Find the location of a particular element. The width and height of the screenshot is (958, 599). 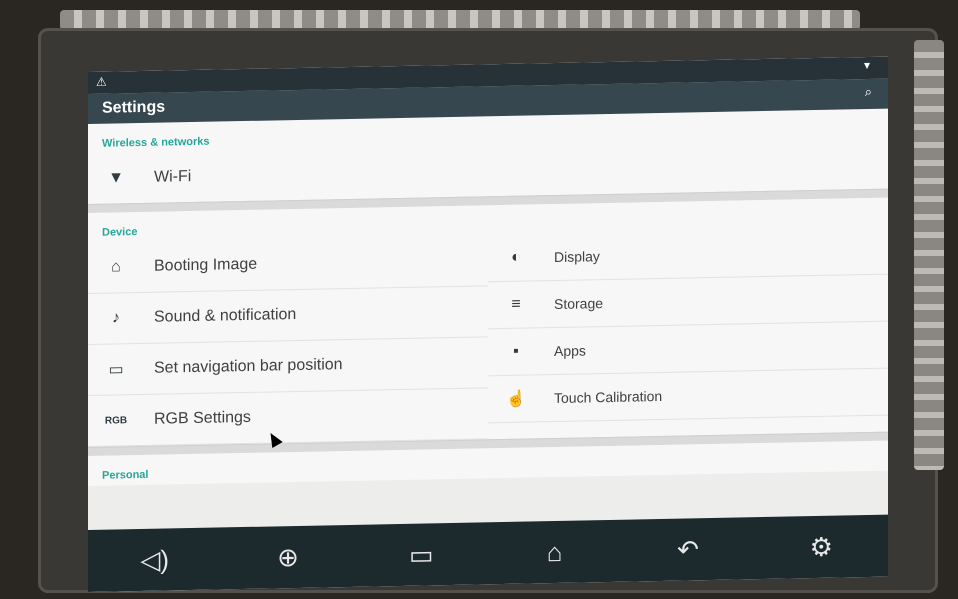

settings-item-label: RGB Settings is located at coordinates (202, 418).